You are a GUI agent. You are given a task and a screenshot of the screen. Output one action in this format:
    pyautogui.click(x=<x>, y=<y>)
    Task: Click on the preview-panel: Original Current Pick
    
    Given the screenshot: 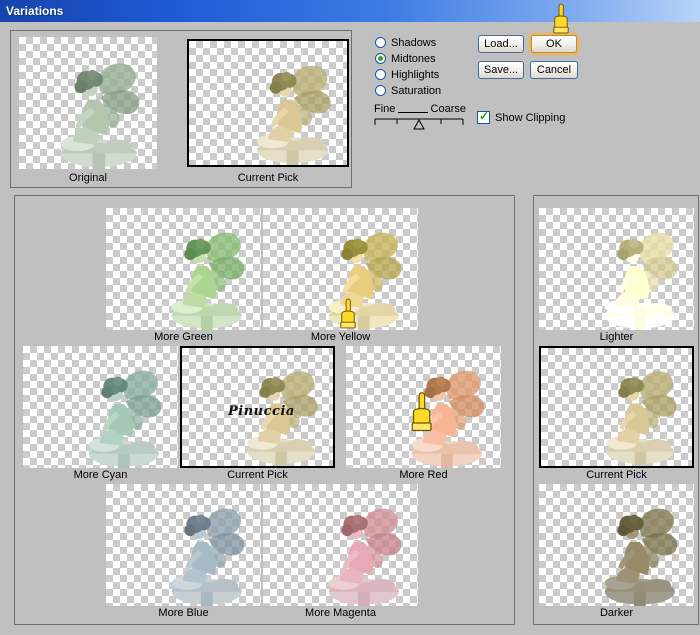 What is the action you would take?
    pyautogui.click(x=181, y=109)
    